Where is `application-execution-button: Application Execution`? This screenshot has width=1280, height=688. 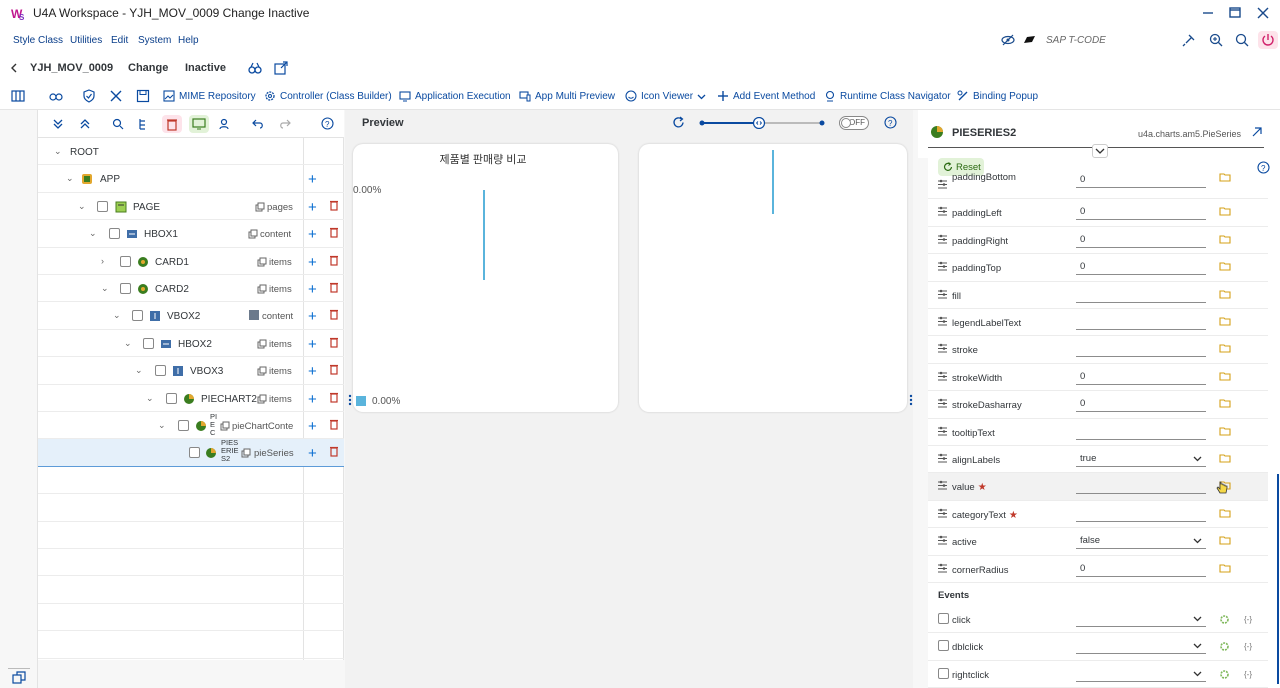
application-execution-button: Application Execution is located at coordinates (455, 96).